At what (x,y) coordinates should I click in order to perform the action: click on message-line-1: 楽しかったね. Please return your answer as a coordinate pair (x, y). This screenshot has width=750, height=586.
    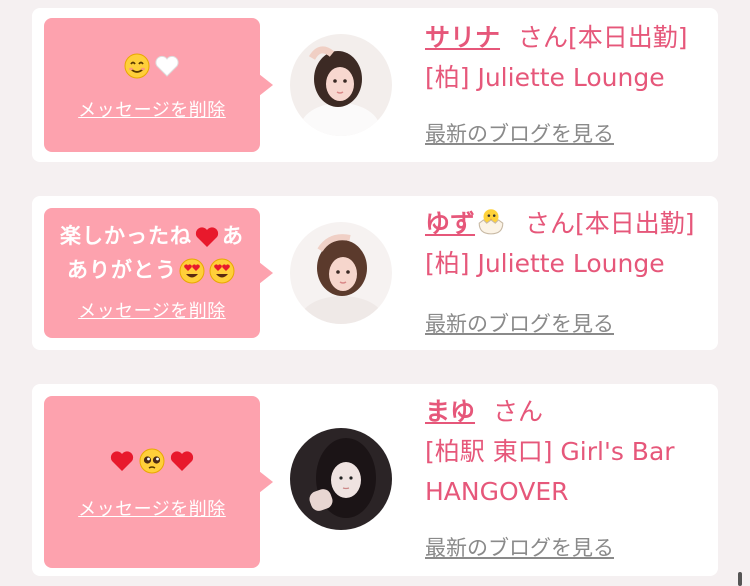
    Looking at the image, I should click on (126, 236).